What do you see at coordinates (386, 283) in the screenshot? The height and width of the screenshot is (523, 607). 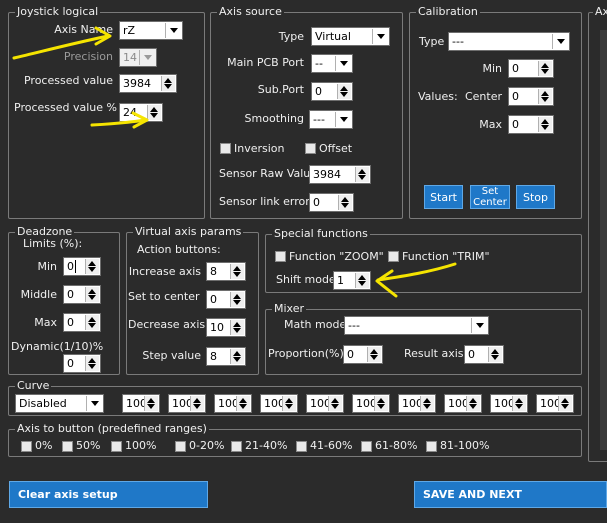 I see `arrow-to-shift-mode-head` at bounding box center [386, 283].